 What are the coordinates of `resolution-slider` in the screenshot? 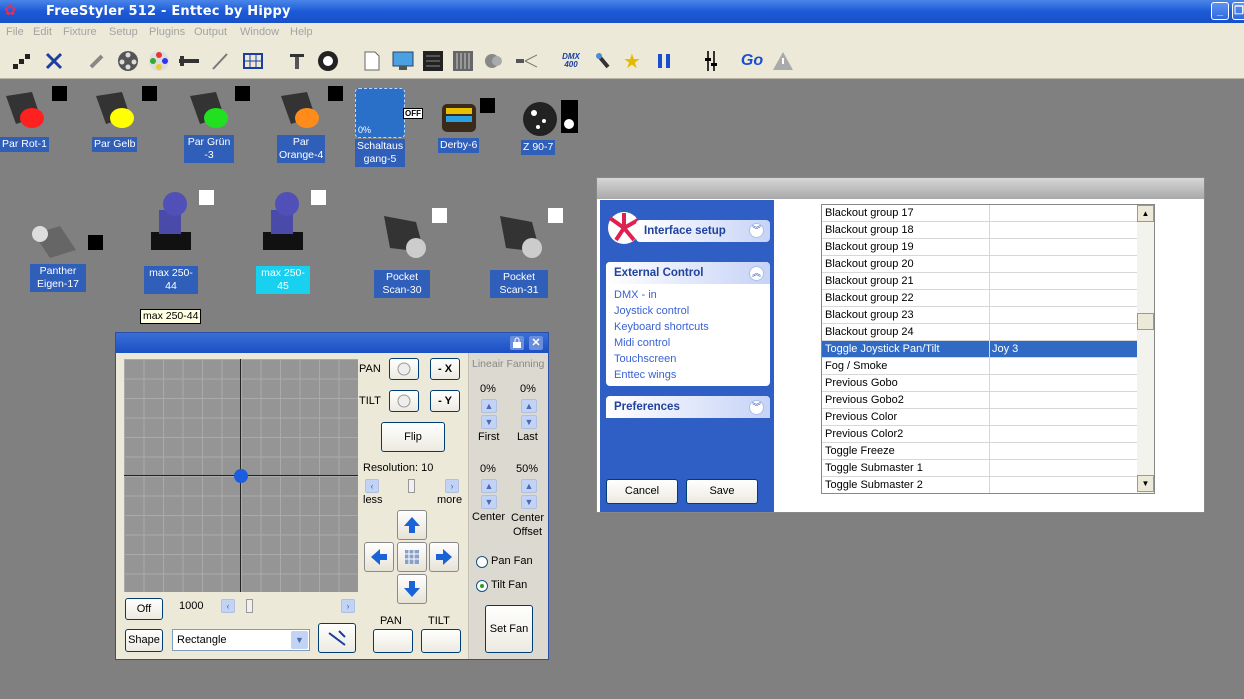 It's located at (411, 486).